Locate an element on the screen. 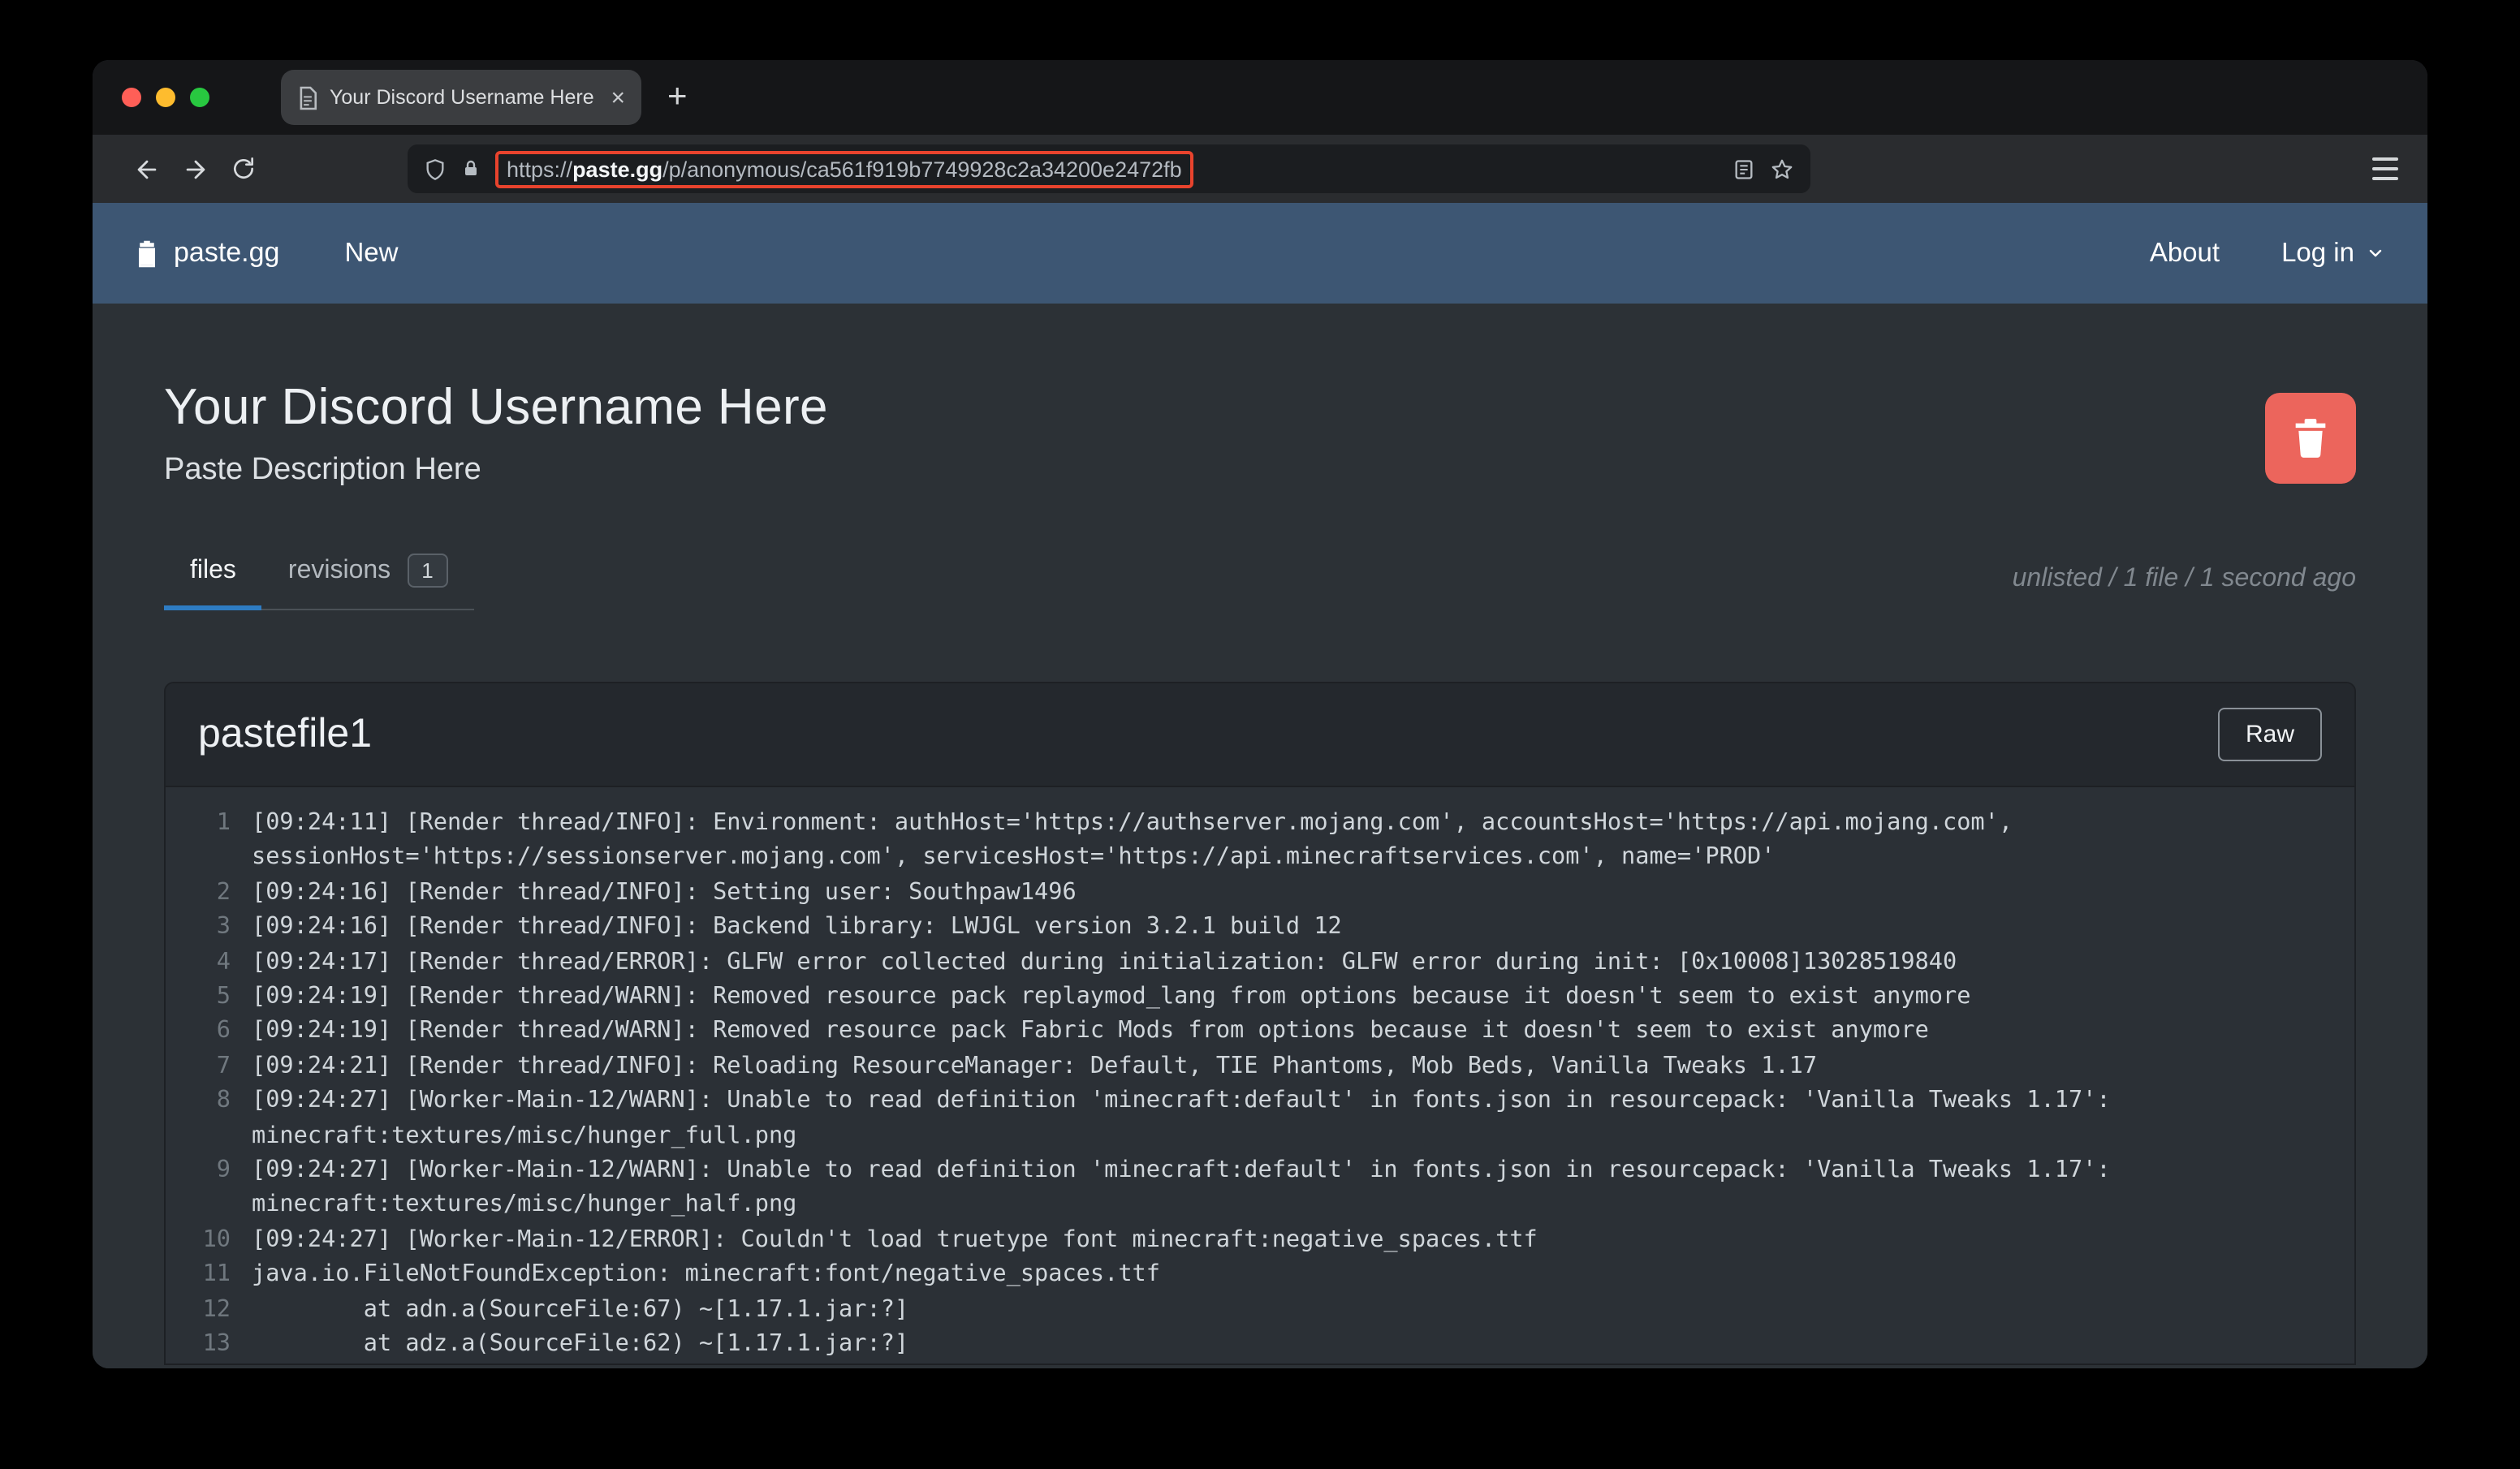 This screenshot has height=1469, width=2520. browser-tab-bar: Your Discord Username Here · p × + is located at coordinates (1260, 97).